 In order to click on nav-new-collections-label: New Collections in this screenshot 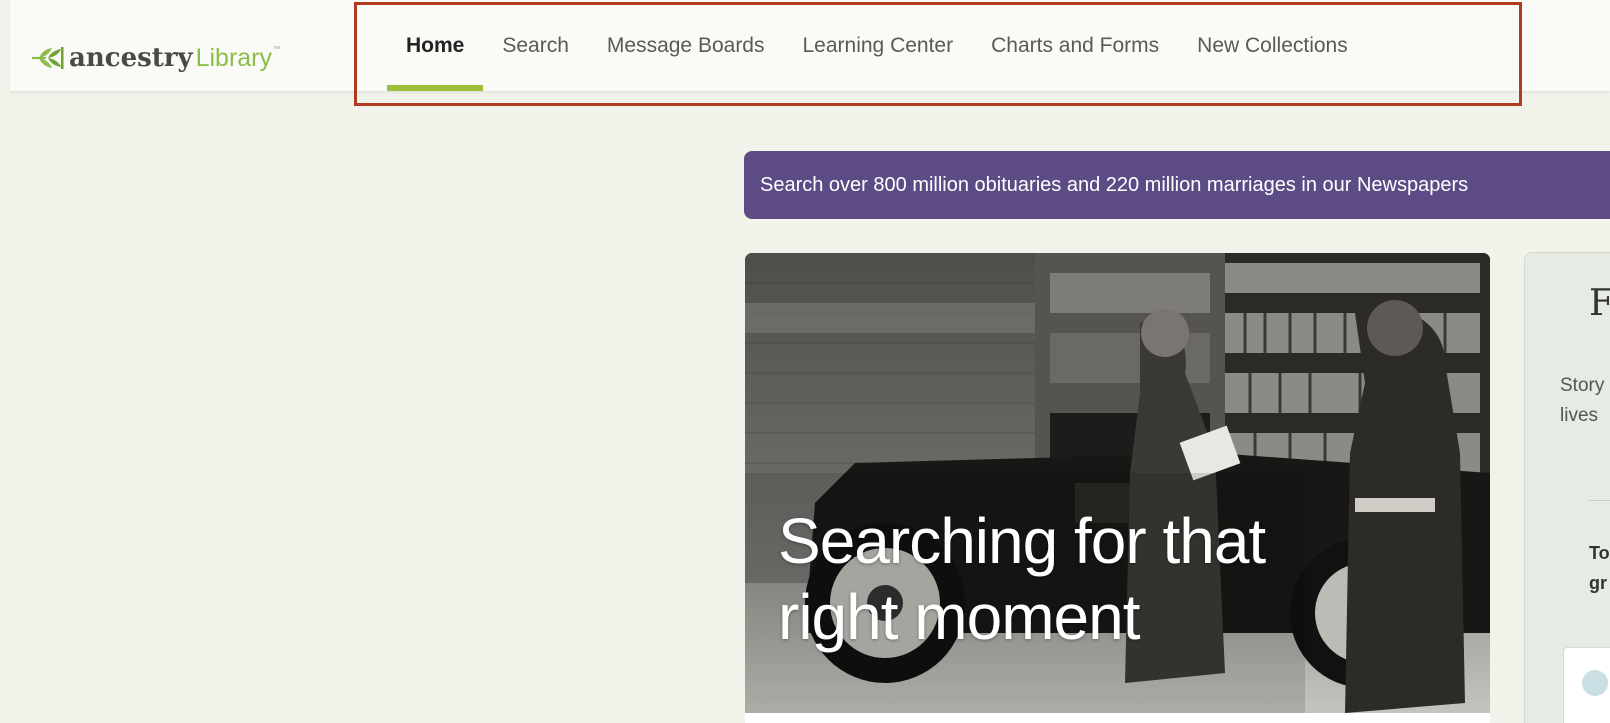, I will do `click(1272, 45)`.